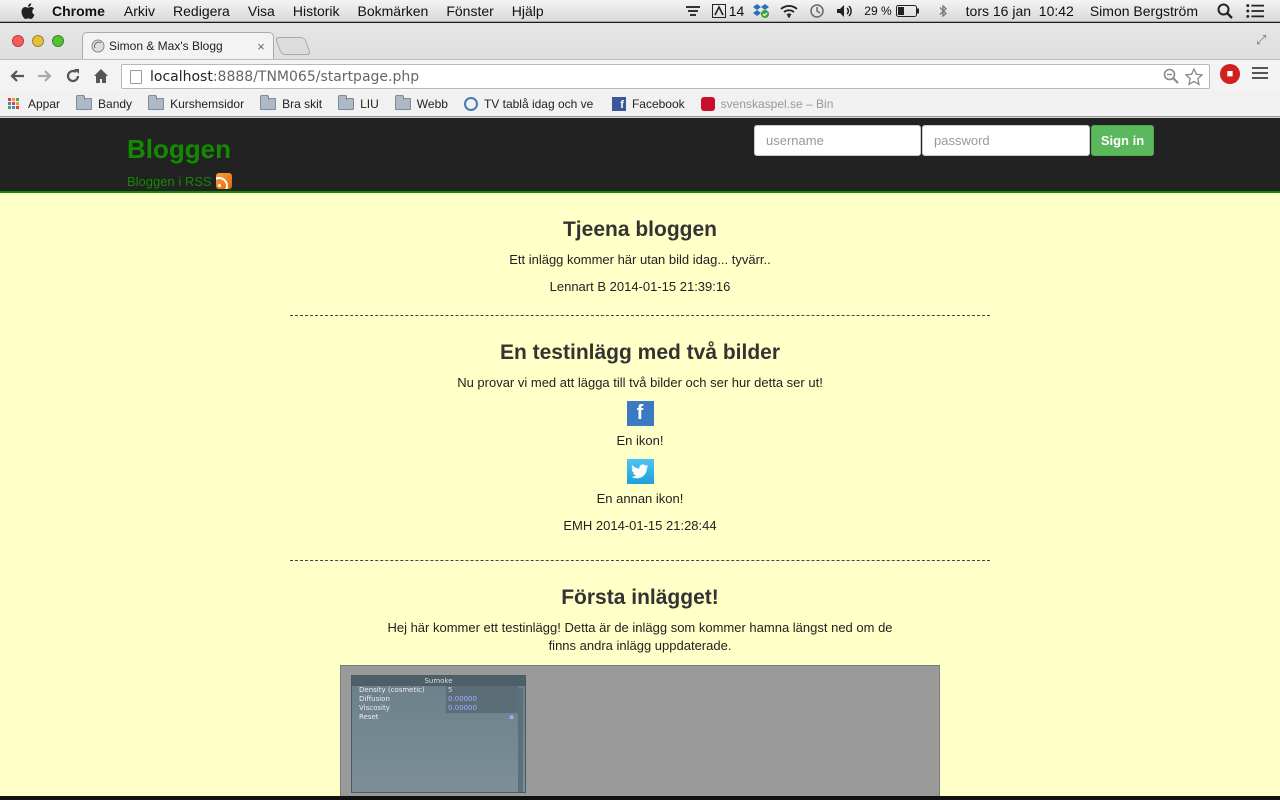 The width and height of the screenshot is (1280, 800). I want to click on browser-toolbar: localhost:8888/TNM065/startpage.php ■, so click(640, 75).